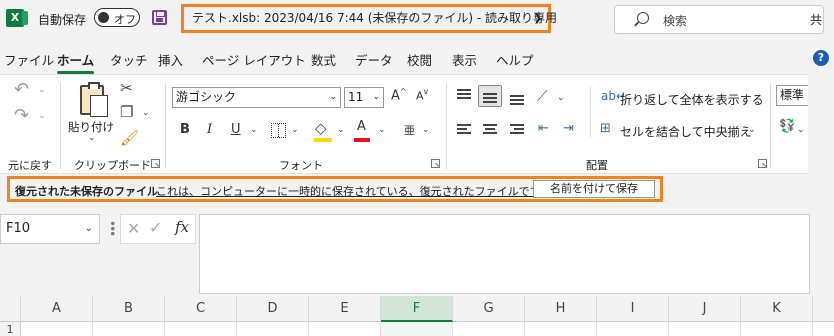 The height and width of the screenshot is (336, 834). Describe the element at coordinates (686, 131) in the screenshot. I see `merge-center-button: セルを結合して中央揃え` at that location.